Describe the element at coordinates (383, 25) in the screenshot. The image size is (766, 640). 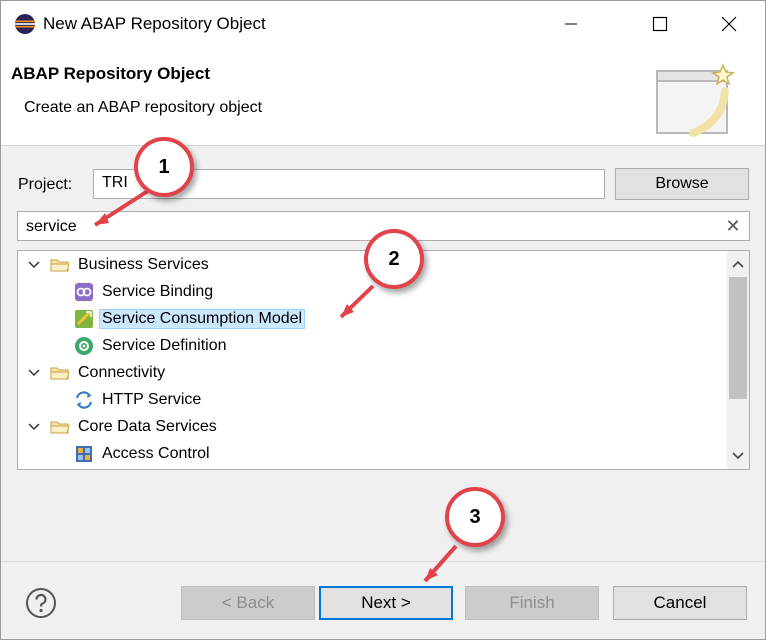
I see `title-bar: New ABAP Repository Object` at that location.